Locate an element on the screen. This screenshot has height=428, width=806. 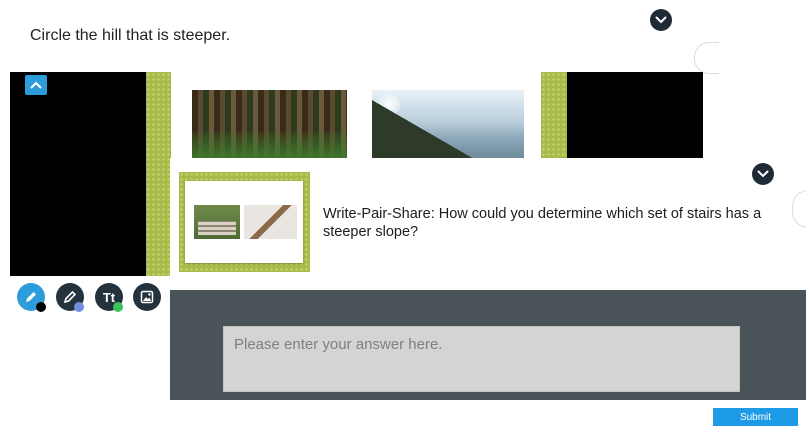
slide-frame-right is located at coordinates (554, 117).